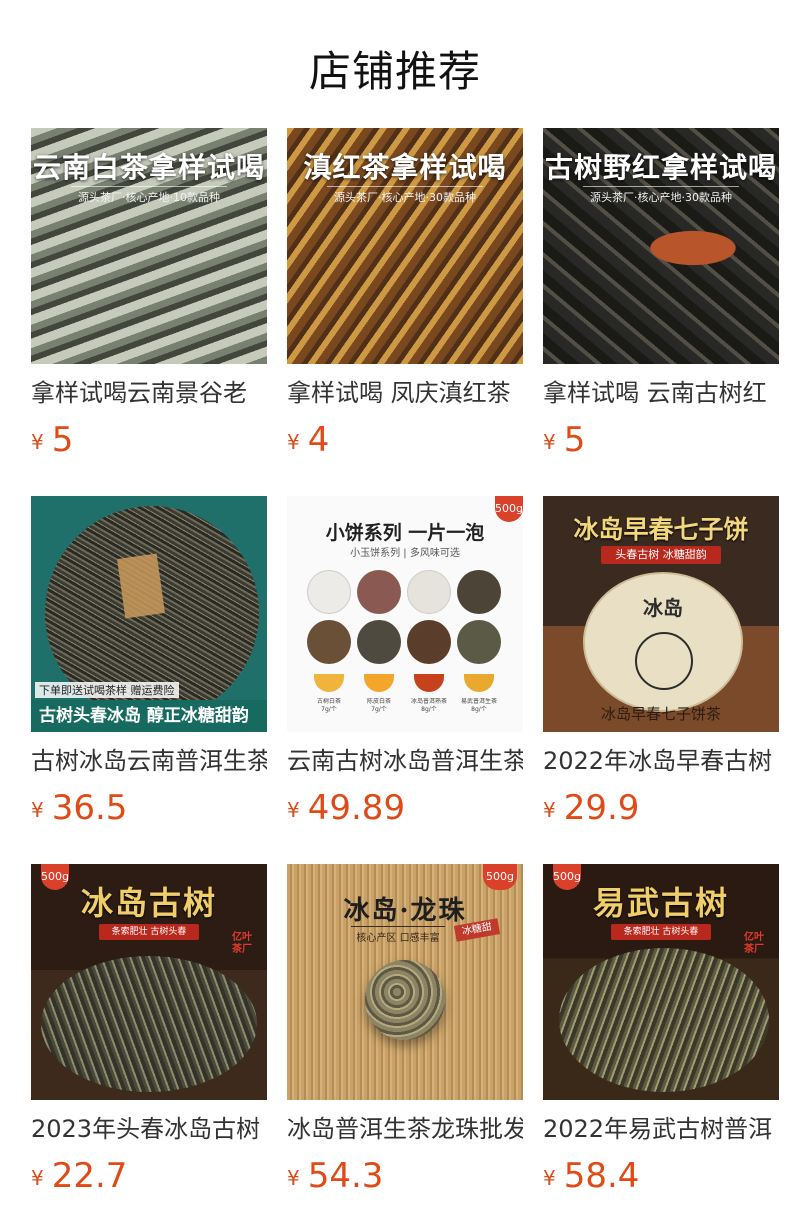 The height and width of the screenshot is (1232, 790). What do you see at coordinates (661, 808) in the screenshot?
I see `product-price: ¥29.9` at bounding box center [661, 808].